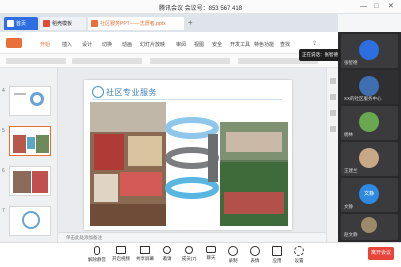 The image size is (401, 267). Describe the element at coordinates (211, 249) in the screenshot. I see `chat-icon` at that location.